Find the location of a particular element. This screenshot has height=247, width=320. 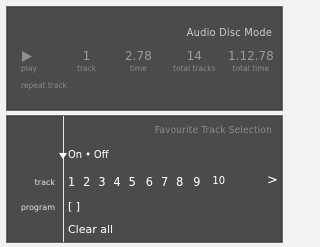

total-tracks-label: total tracks is located at coordinates (194, 68).